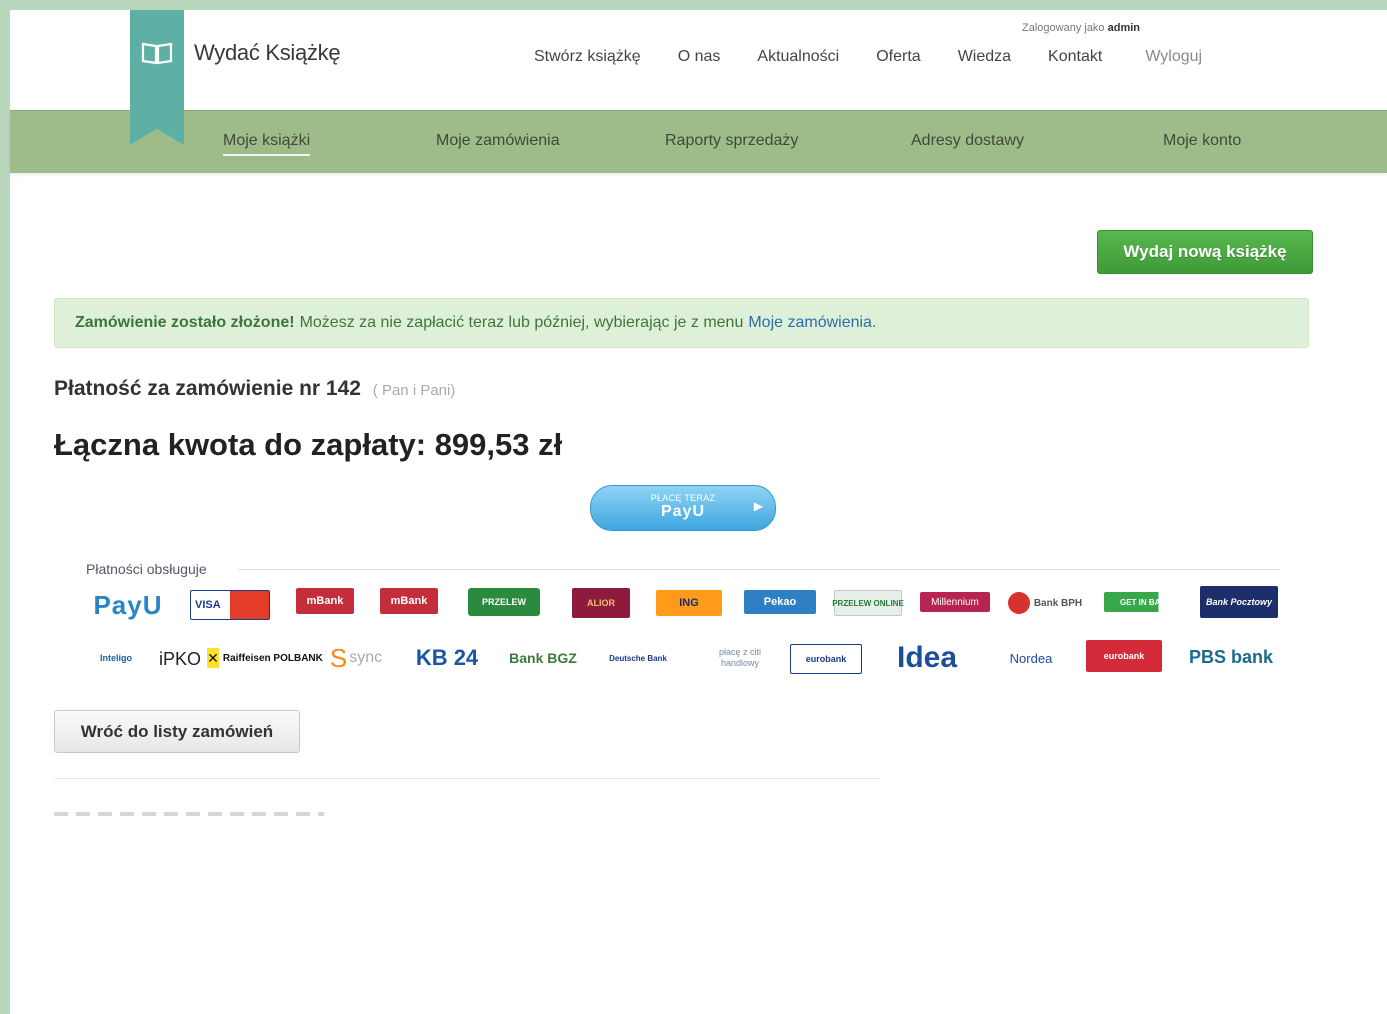  Describe the element at coordinates (179, 658) in the screenshot. I see `ipko-logo: iPKO` at that location.